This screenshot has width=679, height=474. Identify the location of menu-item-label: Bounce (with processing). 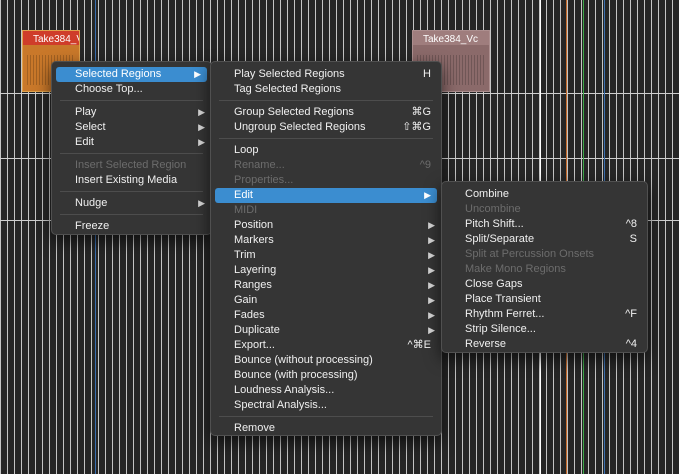
(296, 375).